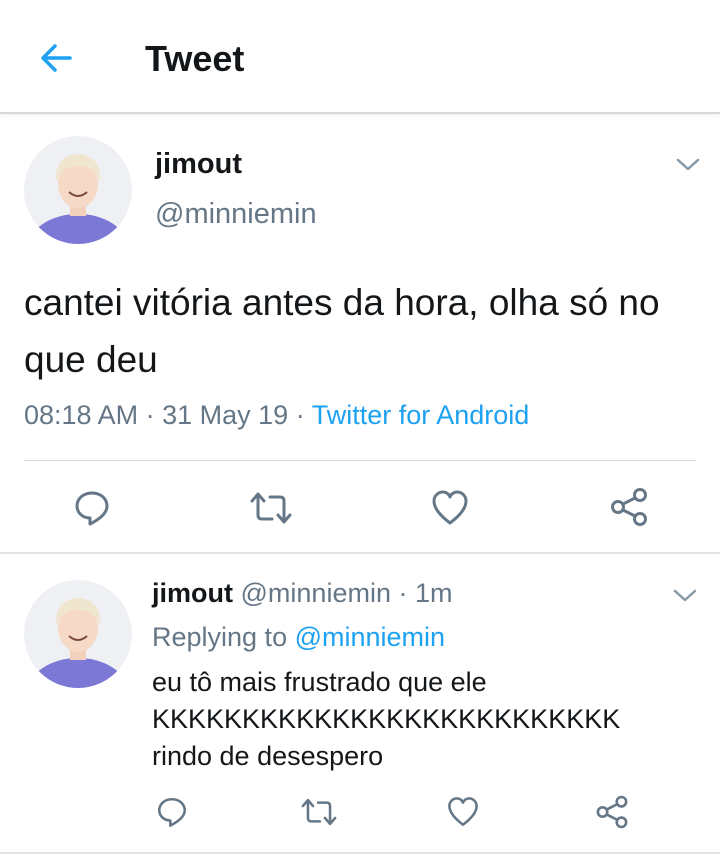  I want to click on reply-age: 1m, so click(433, 593).